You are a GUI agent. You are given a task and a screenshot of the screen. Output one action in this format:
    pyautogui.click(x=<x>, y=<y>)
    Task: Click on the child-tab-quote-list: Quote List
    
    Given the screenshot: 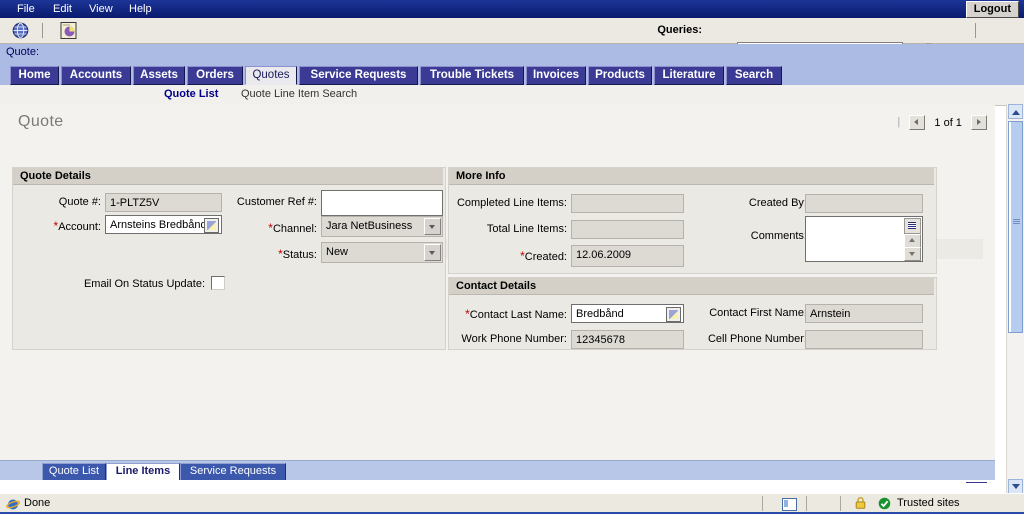 What is the action you would take?
    pyautogui.click(x=74, y=472)
    